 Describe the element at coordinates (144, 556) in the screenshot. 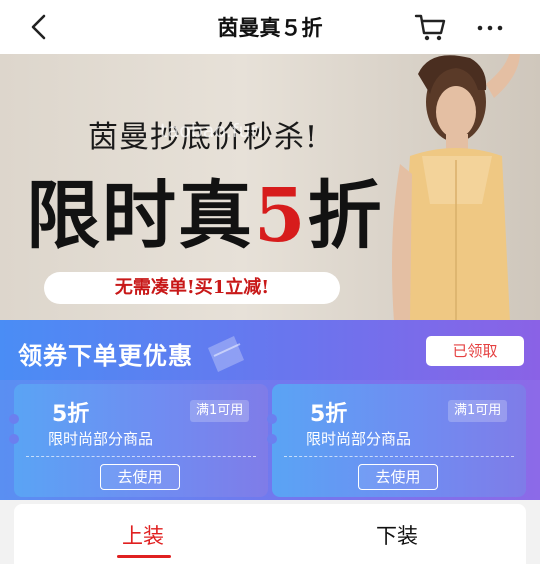

I see `active-tab-indicator` at that location.